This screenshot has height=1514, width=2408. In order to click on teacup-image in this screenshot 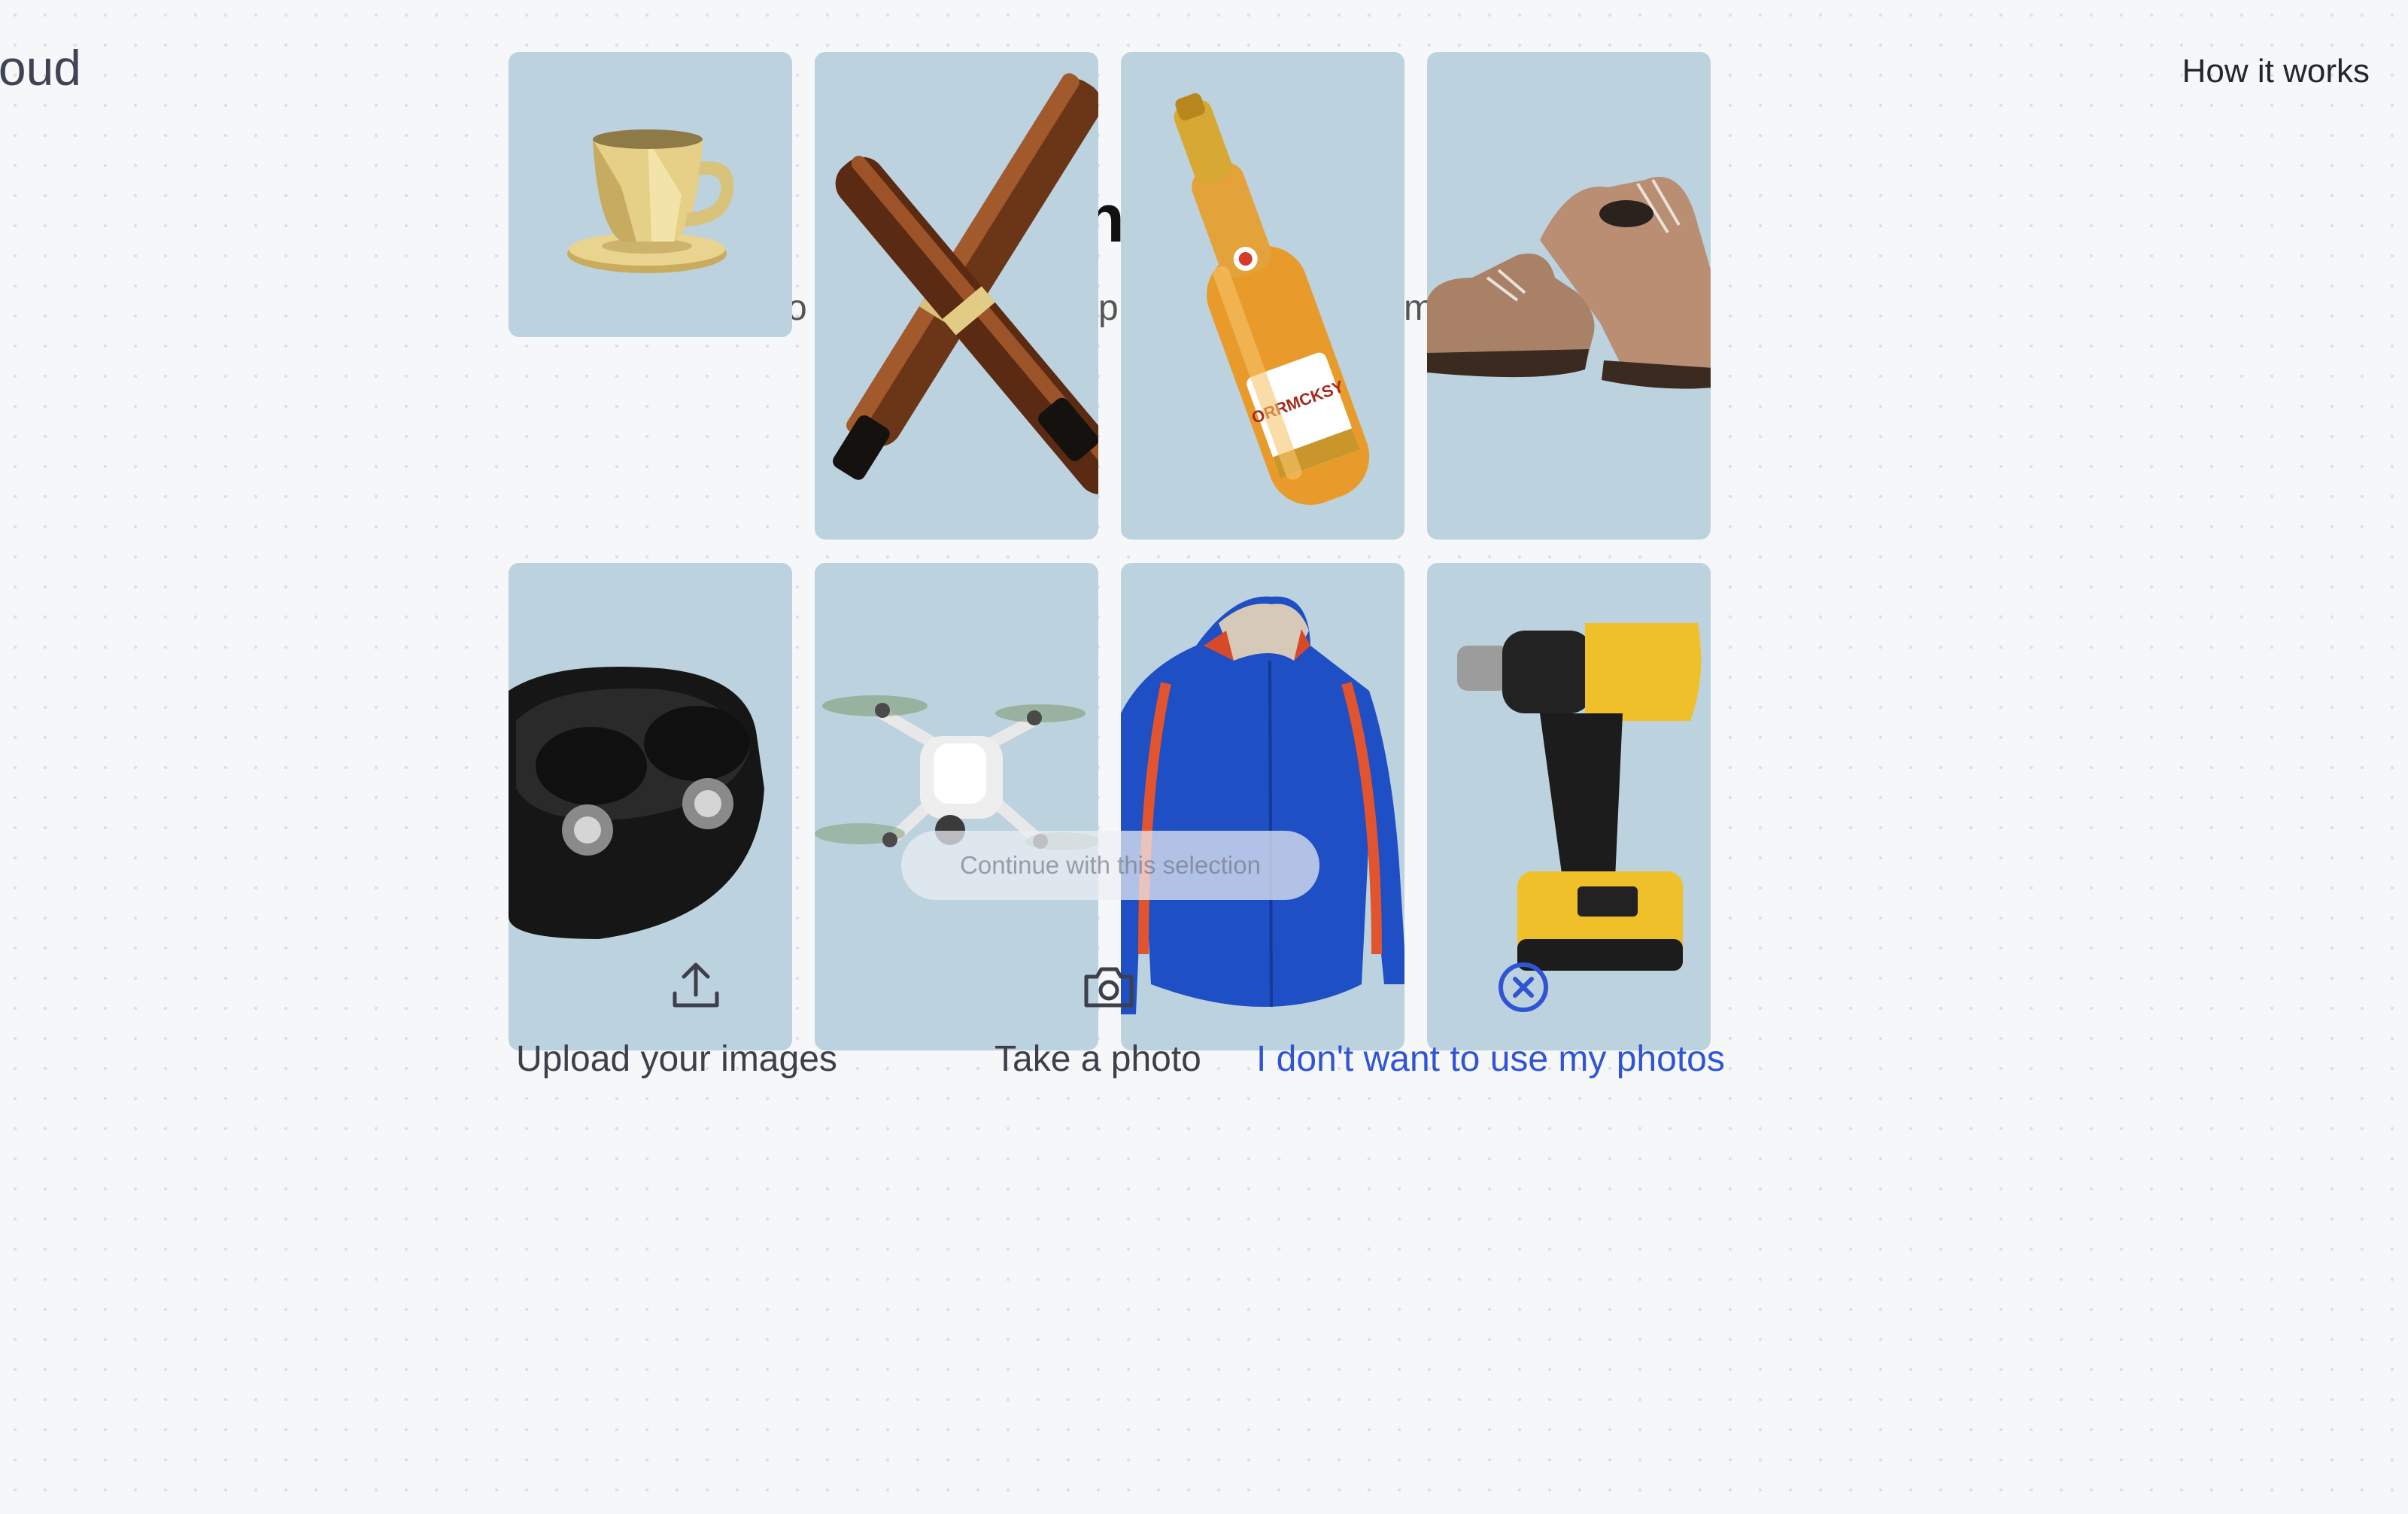, I will do `click(650, 201)`.